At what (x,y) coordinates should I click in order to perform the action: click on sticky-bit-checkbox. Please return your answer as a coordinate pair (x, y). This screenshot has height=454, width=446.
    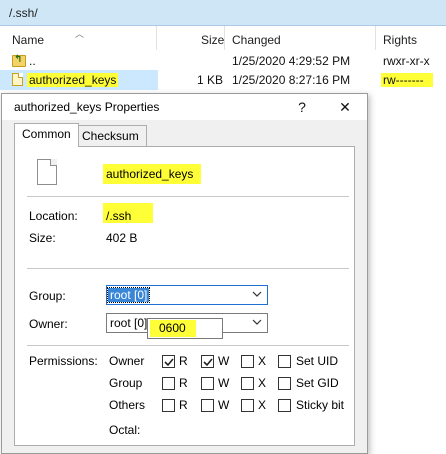
    Looking at the image, I should click on (284, 405).